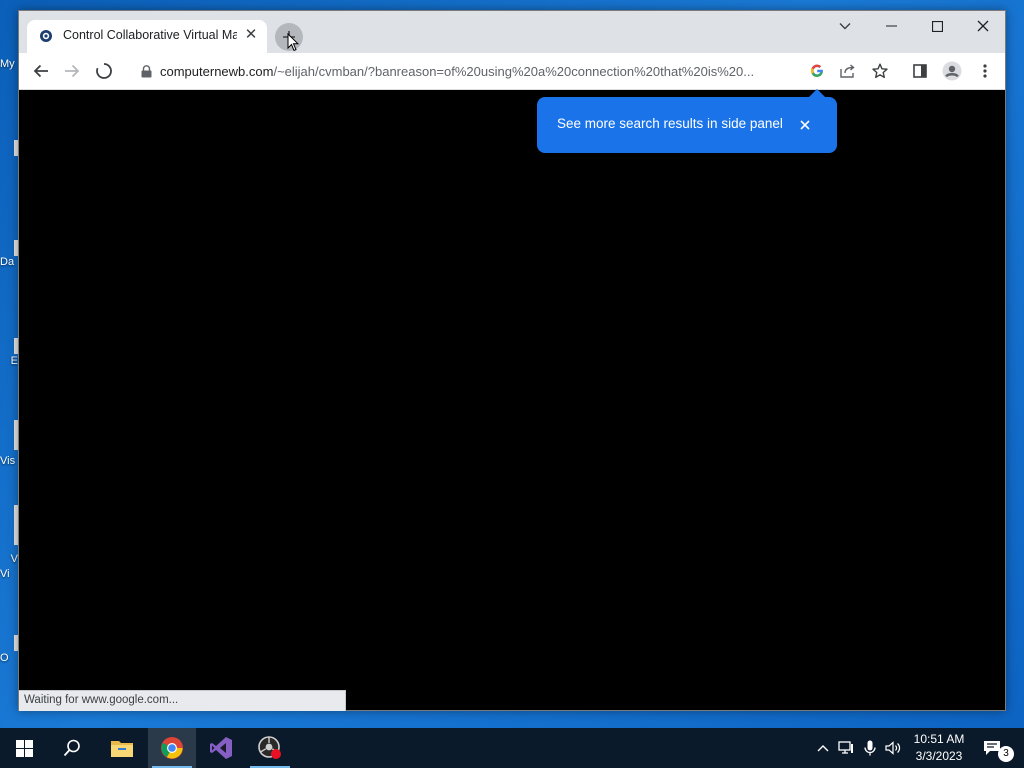 The height and width of the screenshot is (768, 1024). Describe the element at coordinates (9, 262) in the screenshot. I see `desktop-icon-label: Da` at that location.